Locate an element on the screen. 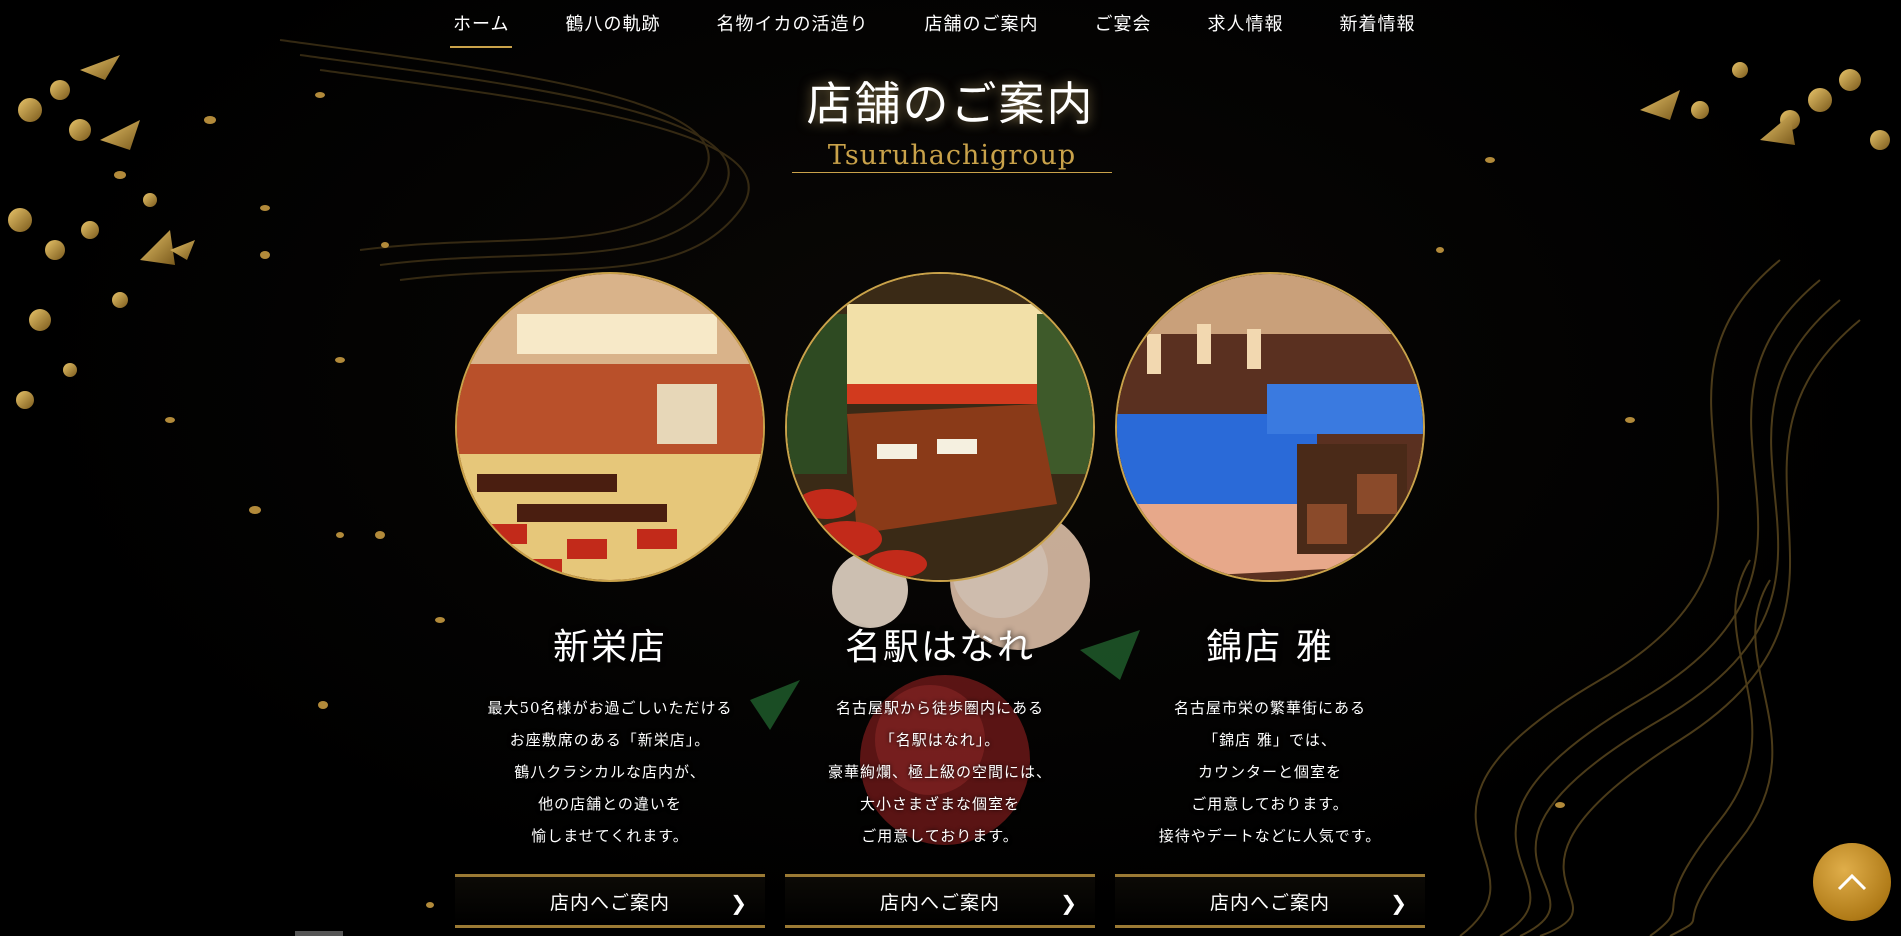 The width and height of the screenshot is (1901, 936). store-desc-line: カウンターと個室を is located at coordinates (1269, 772).